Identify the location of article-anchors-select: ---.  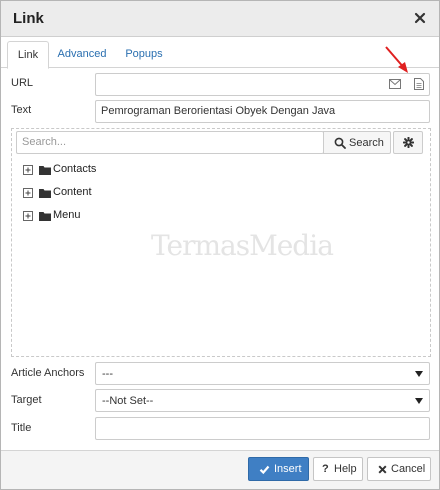
(262, 373).